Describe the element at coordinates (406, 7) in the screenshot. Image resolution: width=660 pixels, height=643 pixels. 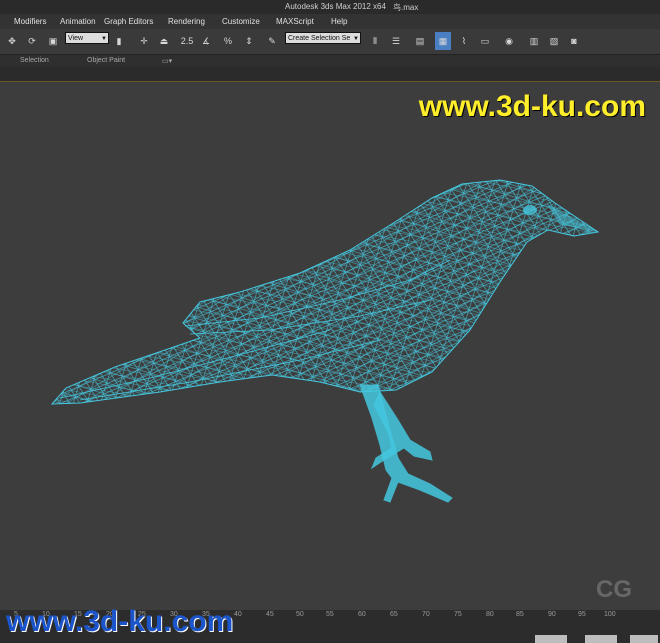
I see `file-name: 鸟.max` at that location.